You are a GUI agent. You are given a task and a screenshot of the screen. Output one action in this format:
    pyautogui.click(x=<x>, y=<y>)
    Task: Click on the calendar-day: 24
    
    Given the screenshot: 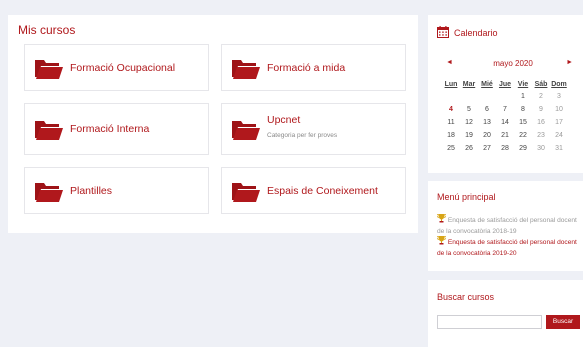 What is the action you would take?
    pyautogui.click(x=559, y=135)
    